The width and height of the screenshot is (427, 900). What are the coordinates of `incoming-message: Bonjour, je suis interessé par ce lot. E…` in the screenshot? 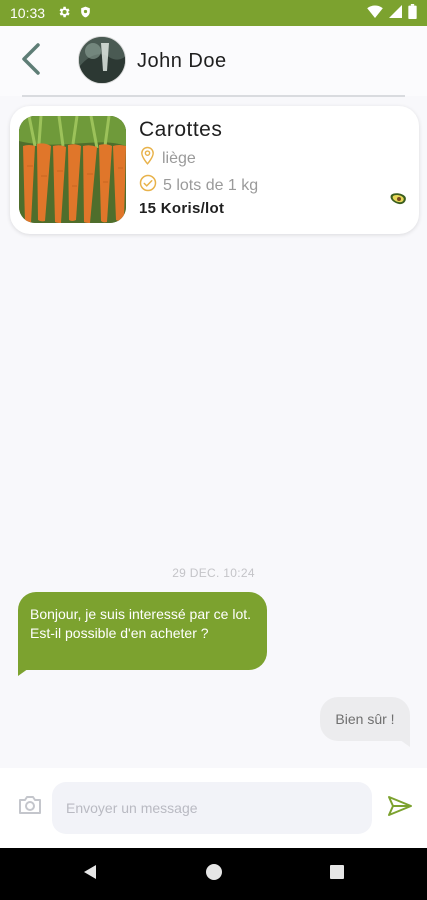 It's located at (142, 631).